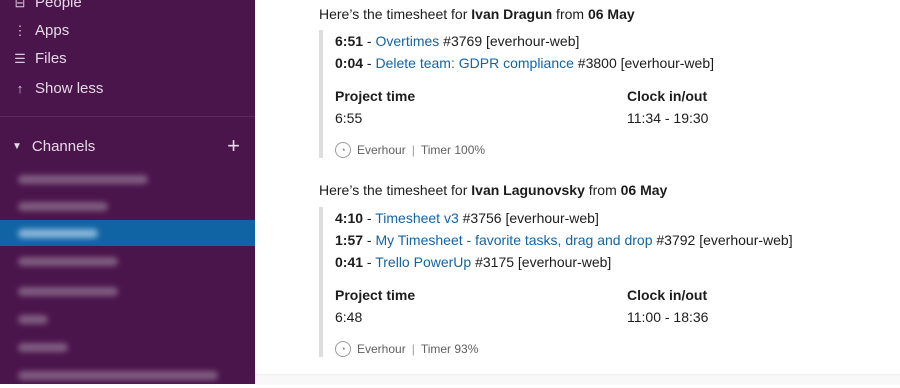  I want to click on clock-value: 11:34 - 19:30, so click(668, 118).